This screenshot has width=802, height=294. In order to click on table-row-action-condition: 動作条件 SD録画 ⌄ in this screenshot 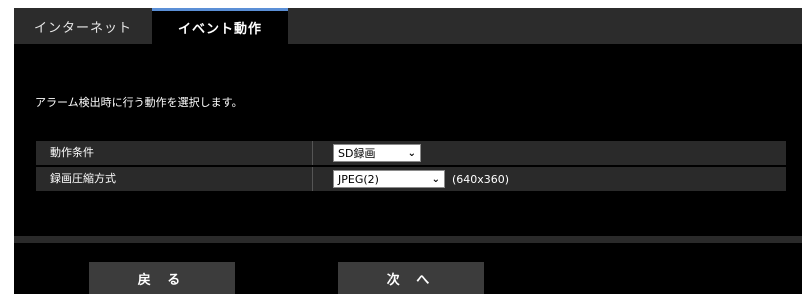, I will do `click(411, 153)`.